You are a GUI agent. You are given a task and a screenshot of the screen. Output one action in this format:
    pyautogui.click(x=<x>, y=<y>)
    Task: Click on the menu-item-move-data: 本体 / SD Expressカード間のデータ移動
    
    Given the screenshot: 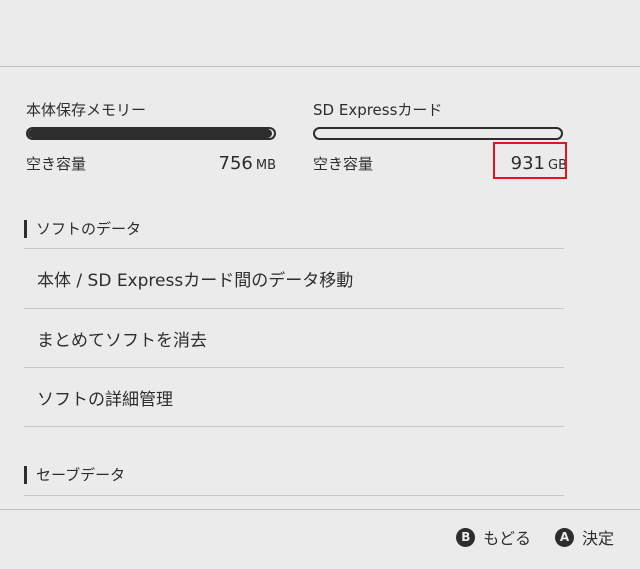 What is the action you would take?
    pyautogui.click(x=294, y=278)
    